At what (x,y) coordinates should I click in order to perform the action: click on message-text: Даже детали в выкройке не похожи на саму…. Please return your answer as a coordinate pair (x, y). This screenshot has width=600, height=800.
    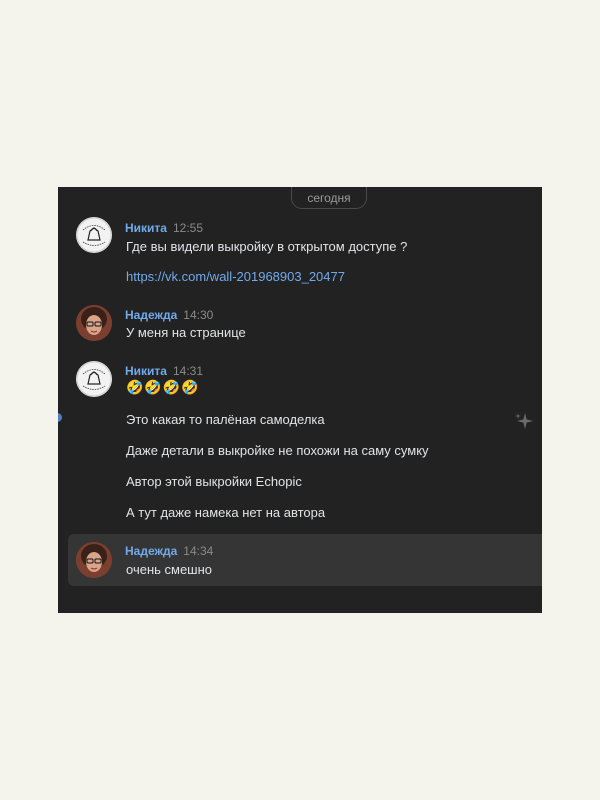
    Looking at the image, I should click on (277, 450).